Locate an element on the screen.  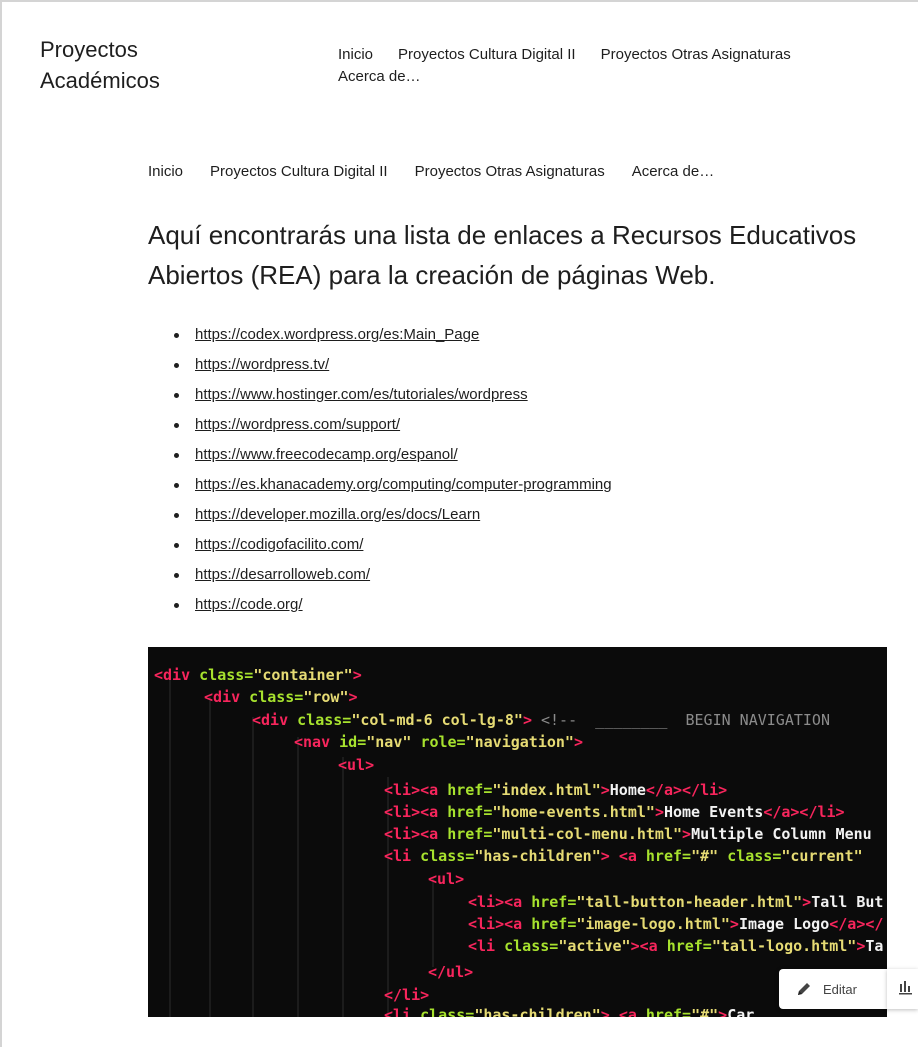
frame-border-left is located at coordinates (1, 523).